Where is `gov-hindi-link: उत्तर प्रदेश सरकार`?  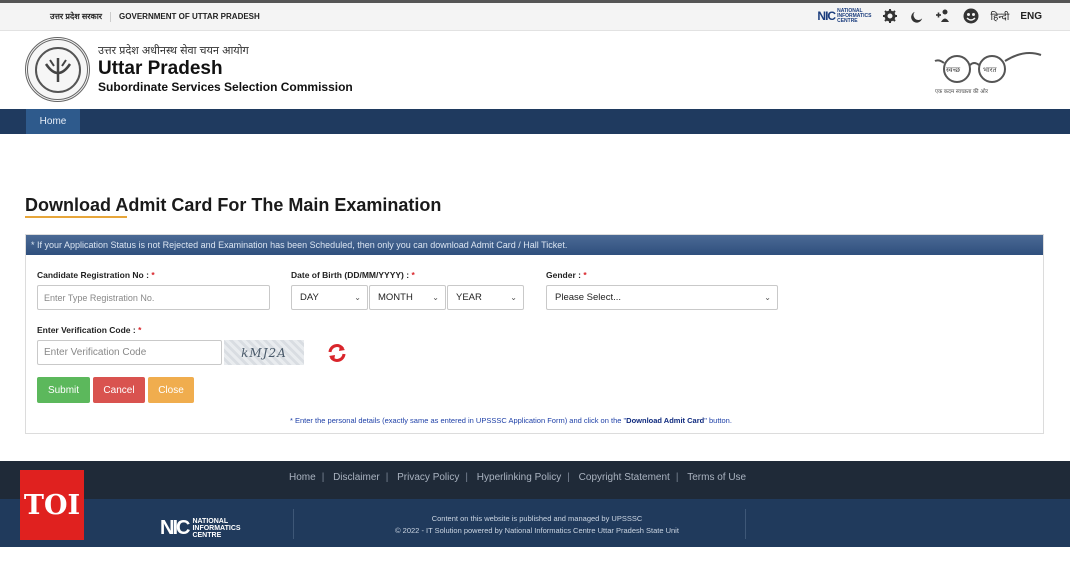 gov-hindi-link: उत्तर प्रदेश सरकार is located at coordinates (76, 16).